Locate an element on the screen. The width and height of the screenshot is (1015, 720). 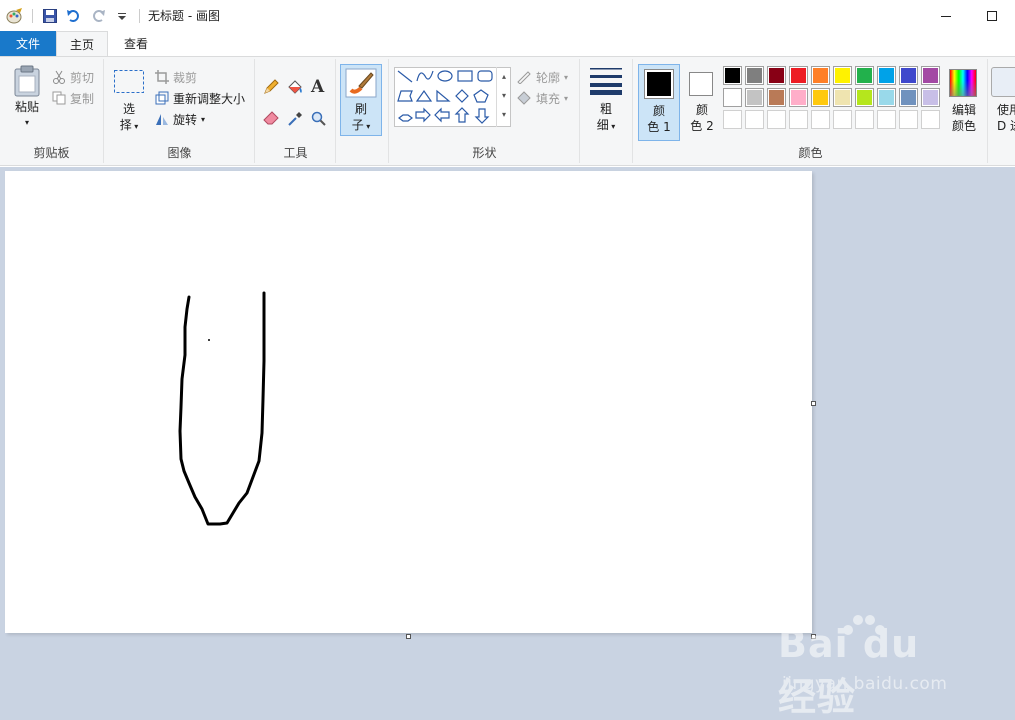
size-label-1: 粗 is located at coordinates (605, 109).